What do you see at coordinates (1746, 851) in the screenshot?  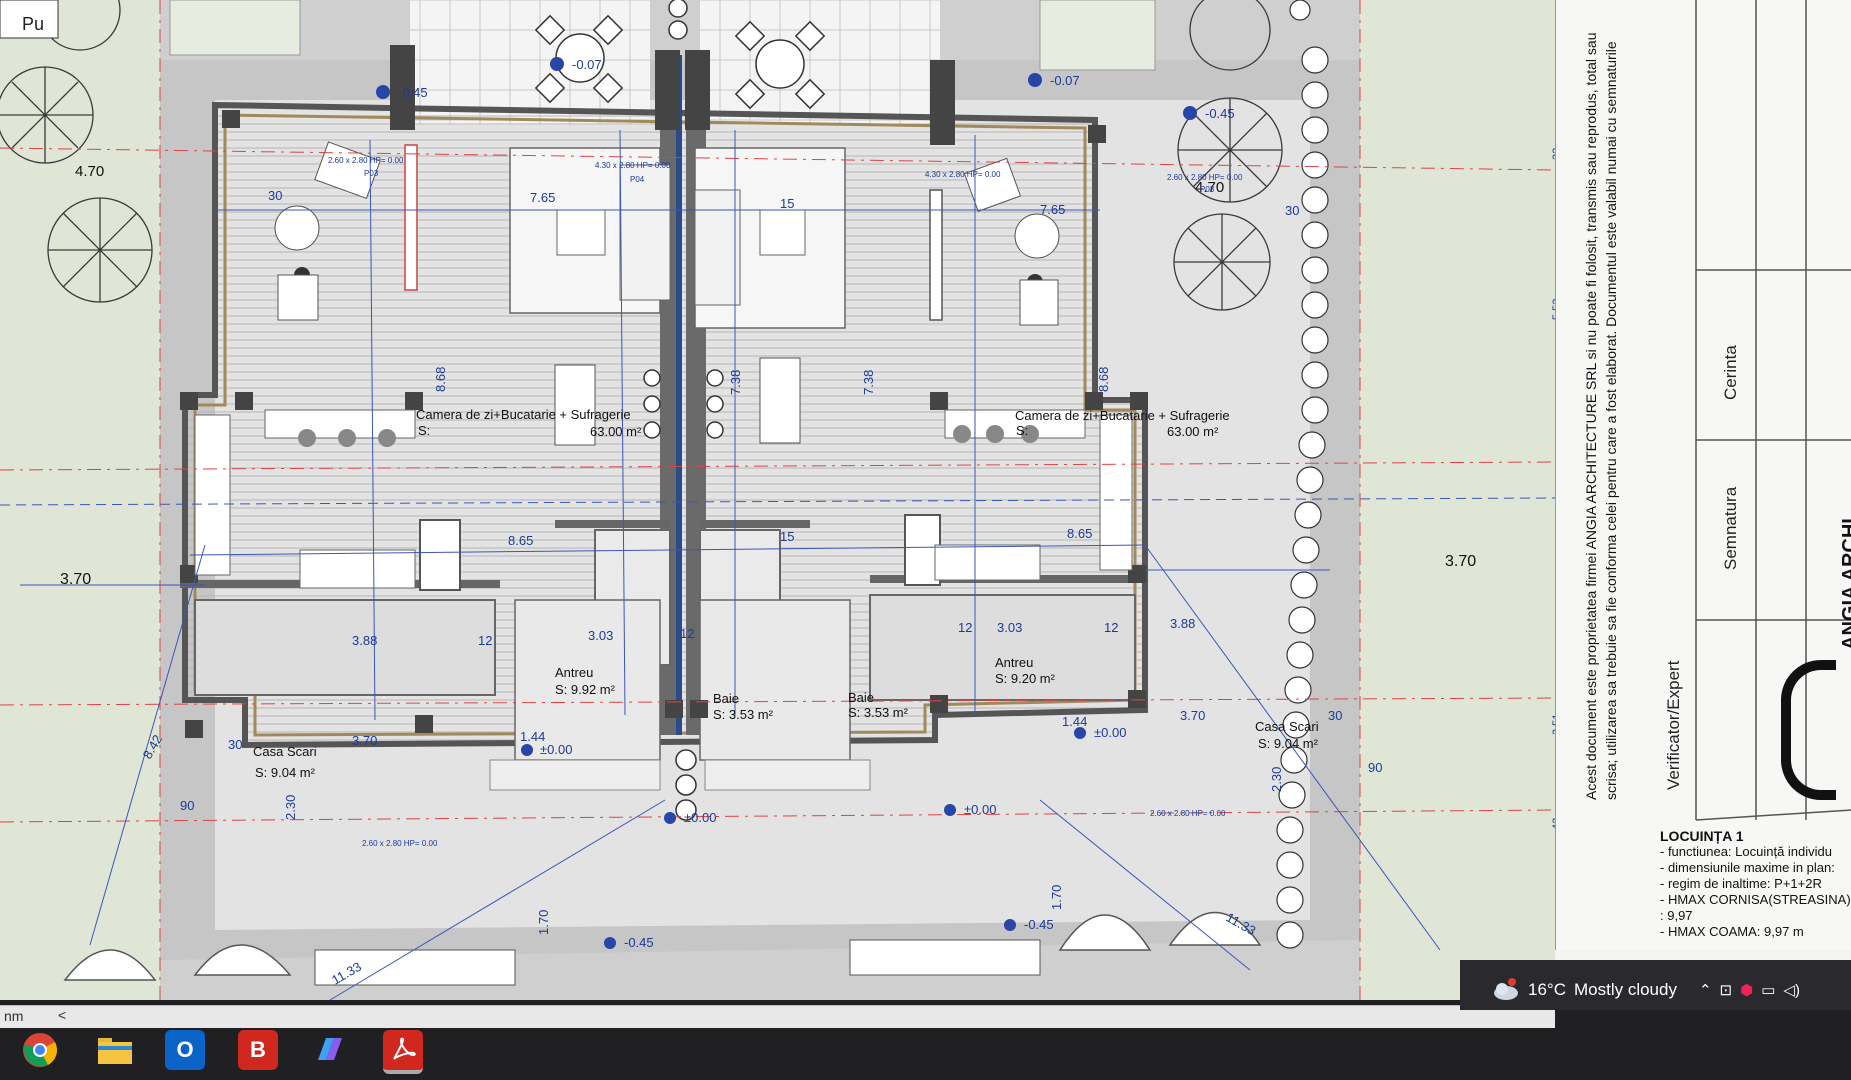 I see `locuinta-line: - functiunea: Locuință individu` at bounding box center [1746, 851].